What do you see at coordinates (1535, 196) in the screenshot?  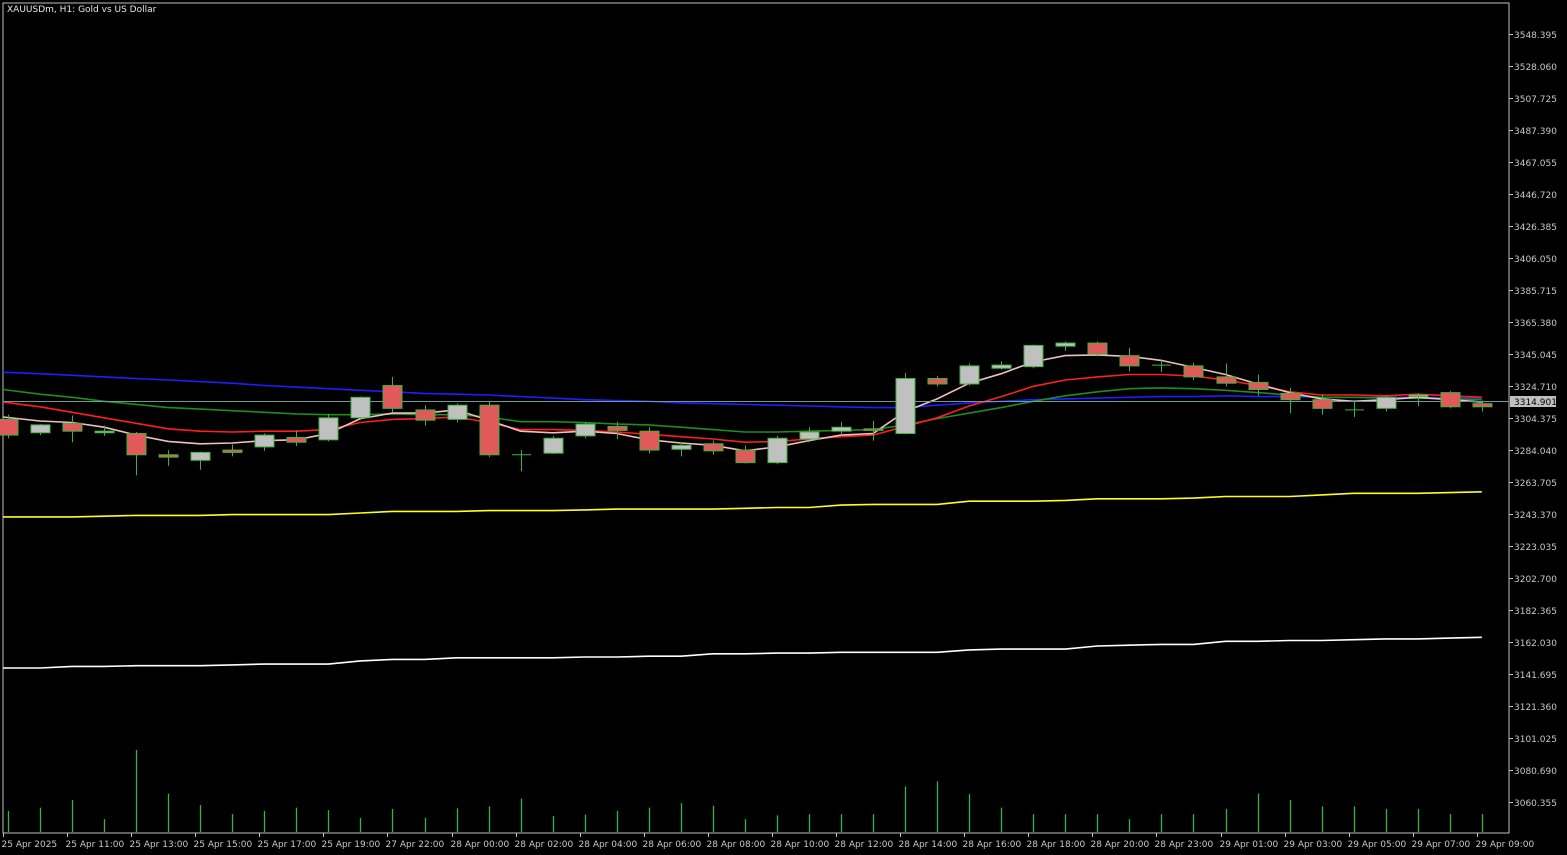 I see `y-tick-label: 3446.720` at bounding box center [1535, 196].